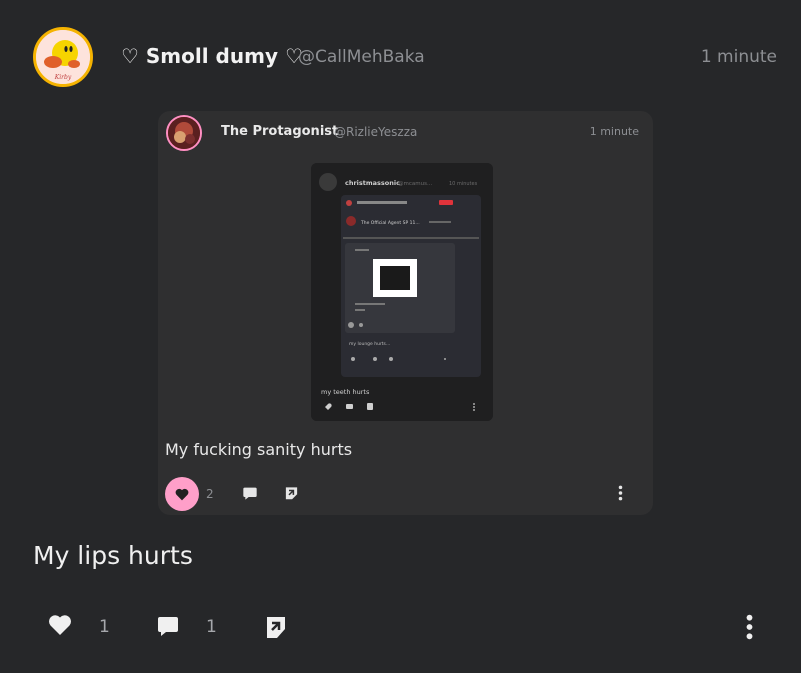 This screenshot has width=801, height=673. I want to click on more-options-button, so click(749, 627).